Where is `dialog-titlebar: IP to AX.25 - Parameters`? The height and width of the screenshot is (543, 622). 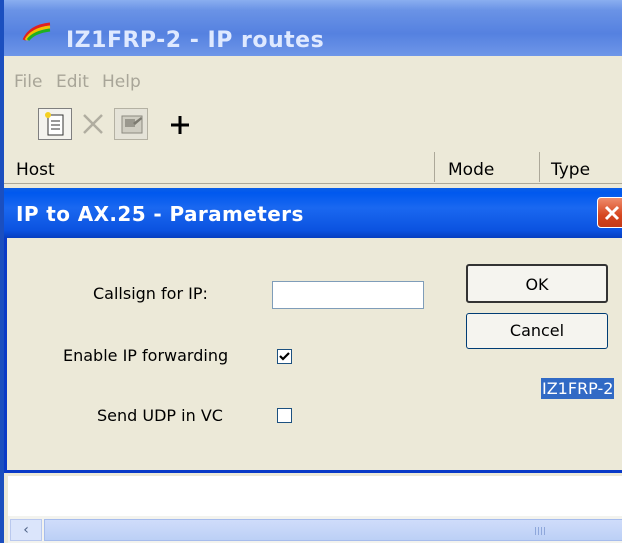
dialog-titlebar: IP to AX.25 - Parameters is located at coordinates (313, 213).